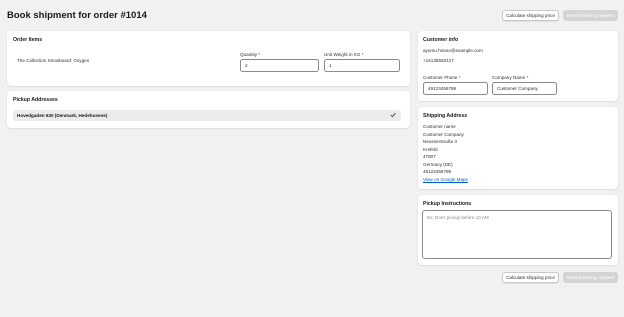 The height and width of the screenshot is (317, 624). What do you see at coordinates (441, 40) in the screenshot?
I see `customer-info-title: Customer info` at bounding box center [441, 40].